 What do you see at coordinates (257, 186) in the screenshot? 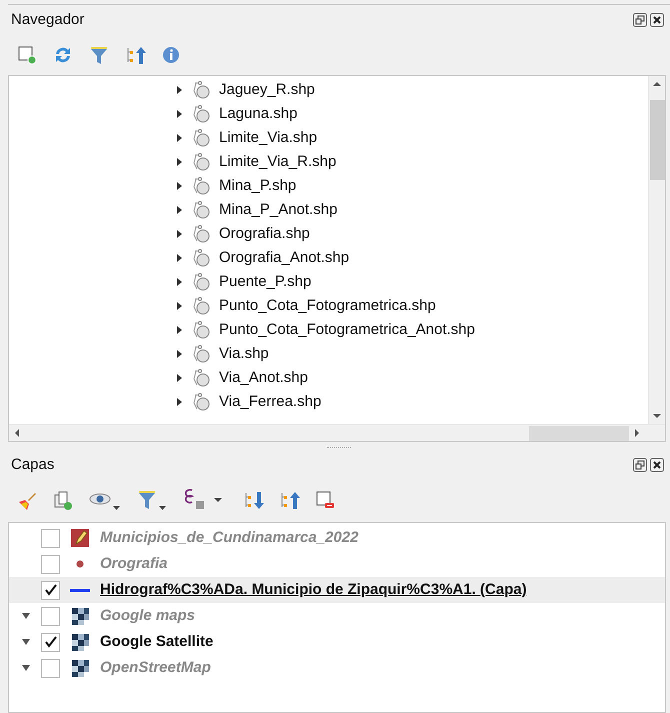
I see `file-name: Mina_P.shp` at bounding box center [257, 186].